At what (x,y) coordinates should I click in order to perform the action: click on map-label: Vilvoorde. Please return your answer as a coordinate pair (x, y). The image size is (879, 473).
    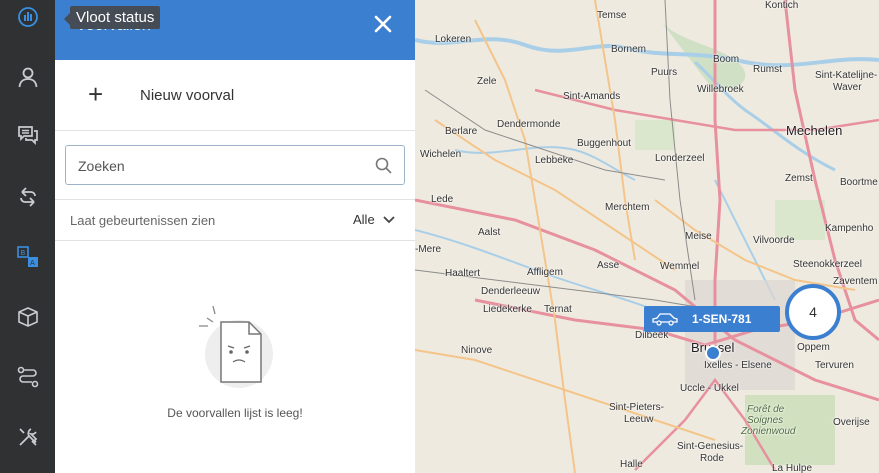
    Looking at the image, I should click on (774, 240).